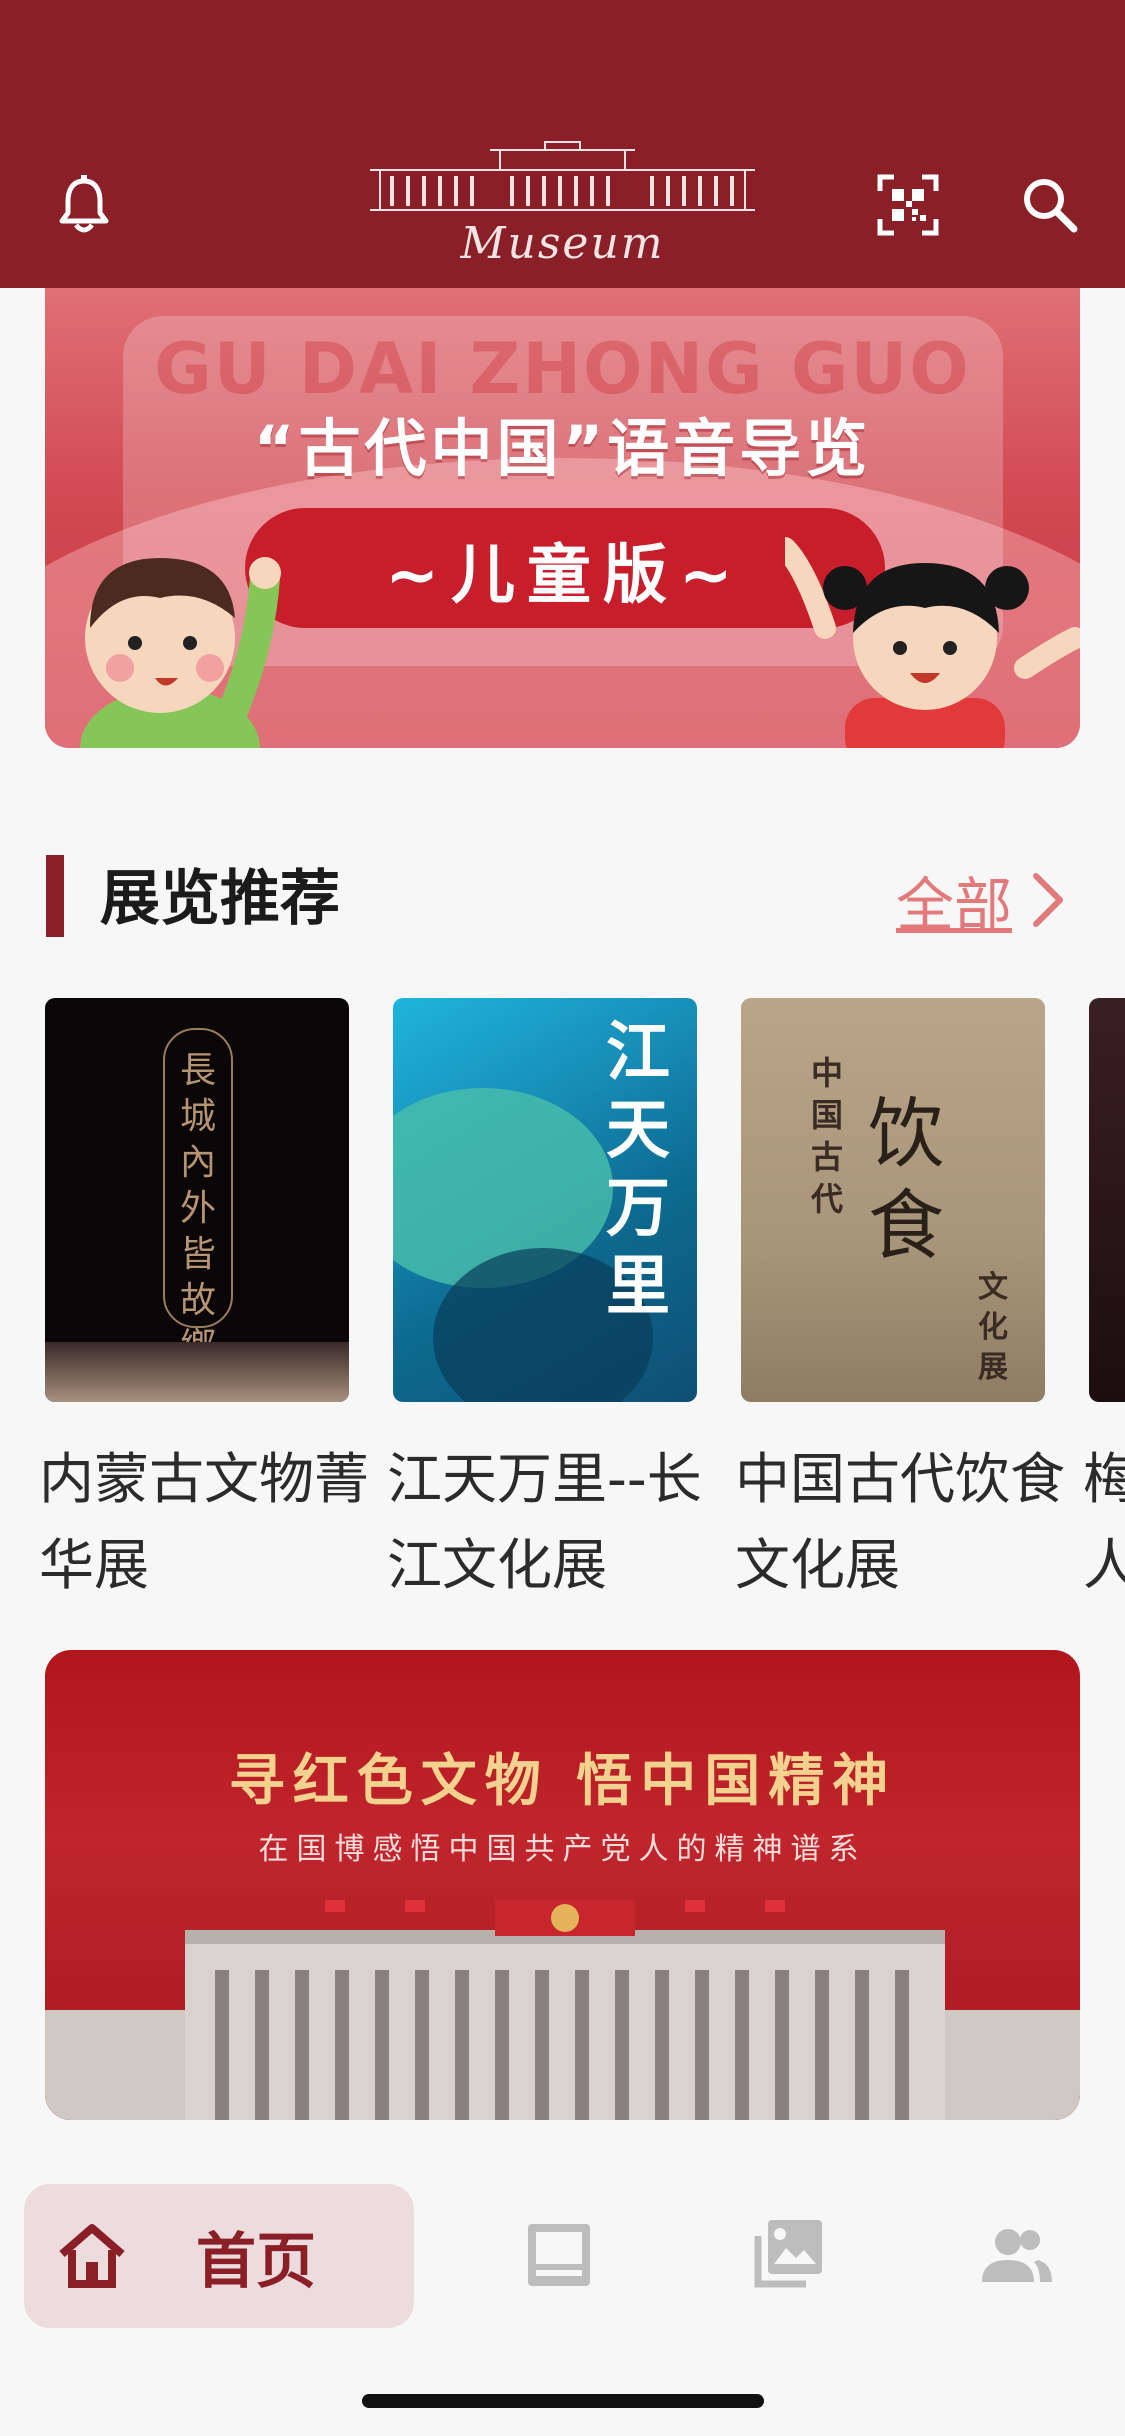  Describe the element at coordinates (563, 2401) in the screenshot. I see `home-indicator` at that location.